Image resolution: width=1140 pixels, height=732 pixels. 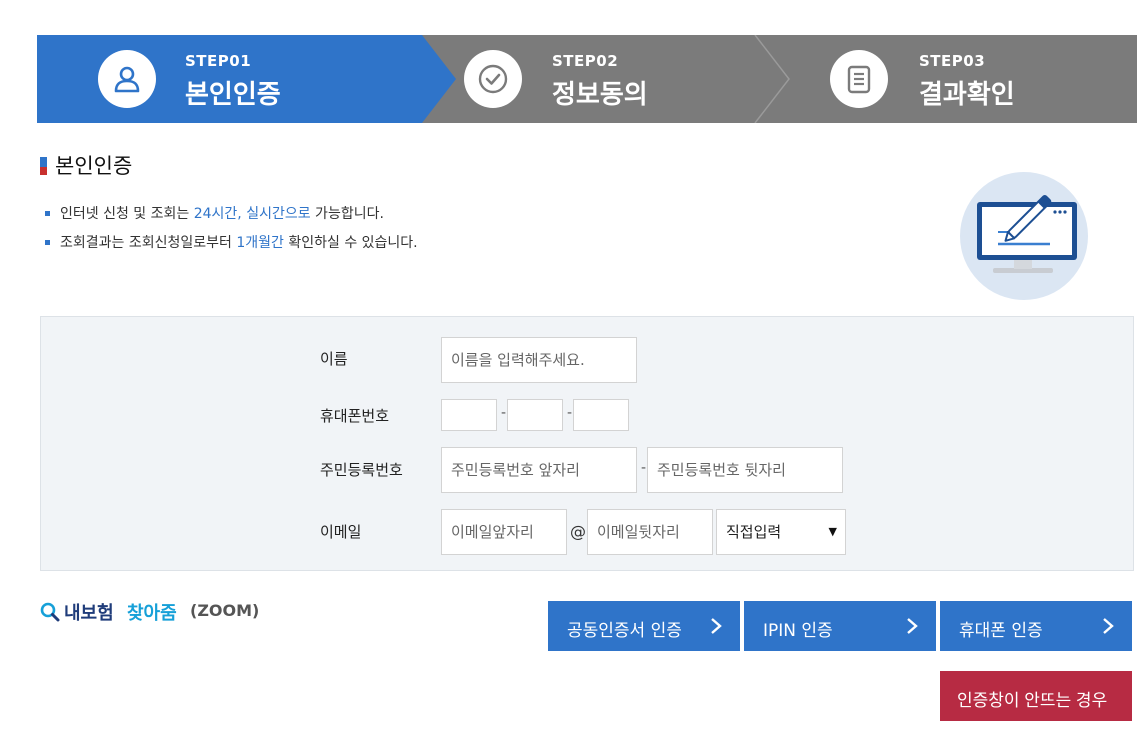 I want to click on logo-text-part1: 내보험, so click(x=89, y=613).